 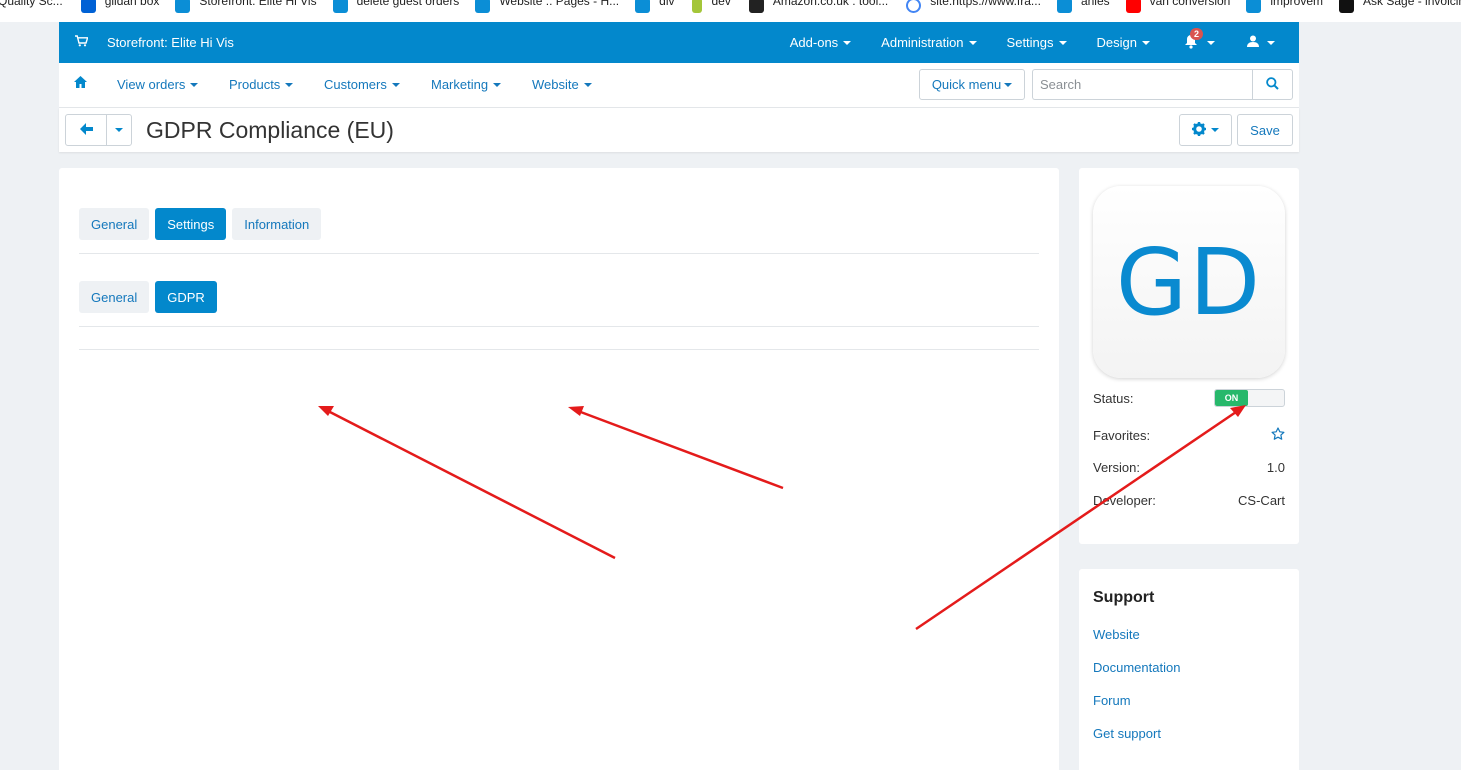 What do you see at coordinates (1189, 435) in the screenshot?
I see `favorites-row: Favorites:` at bounding box center [1189, 435].